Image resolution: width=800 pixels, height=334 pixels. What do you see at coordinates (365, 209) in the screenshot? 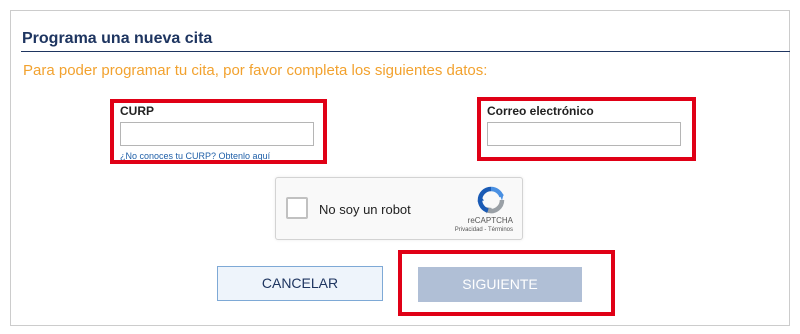
I see `recaptcha-label: No soy un robot` at bounding box center [365, 209].